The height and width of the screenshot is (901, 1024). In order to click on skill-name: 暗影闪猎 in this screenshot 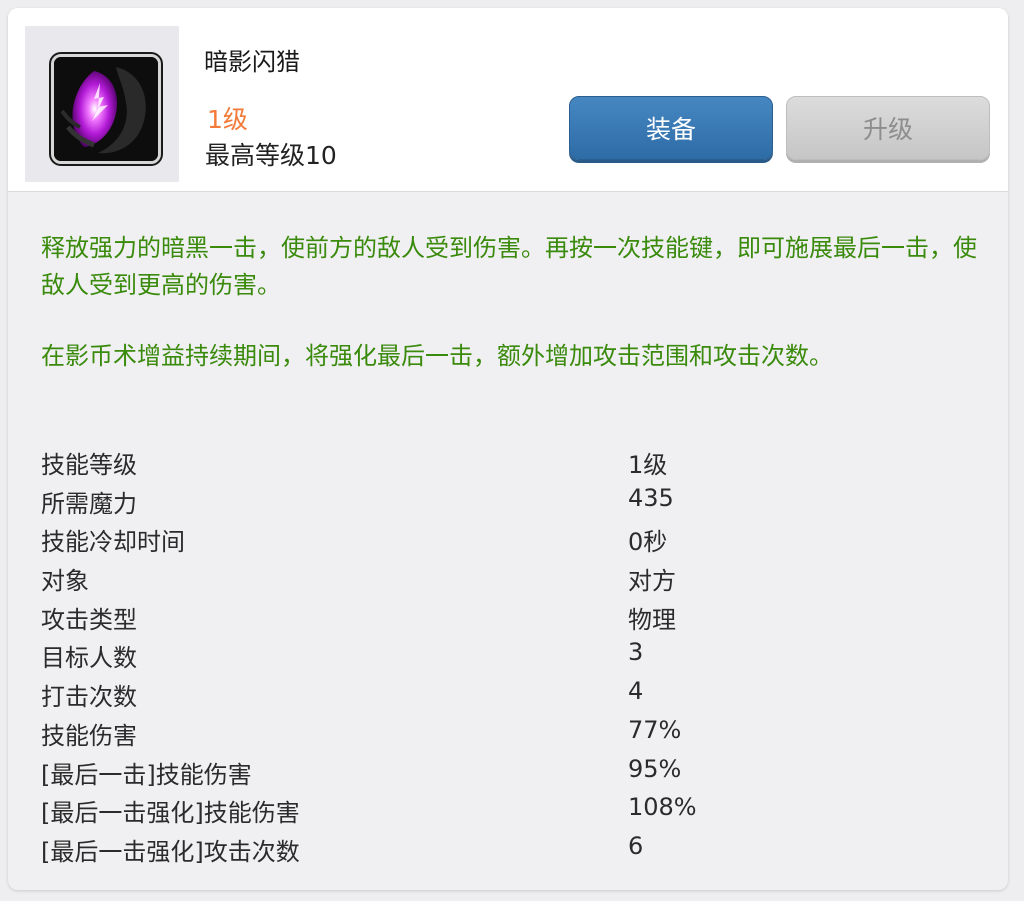, I will do `click(252, 62)`.